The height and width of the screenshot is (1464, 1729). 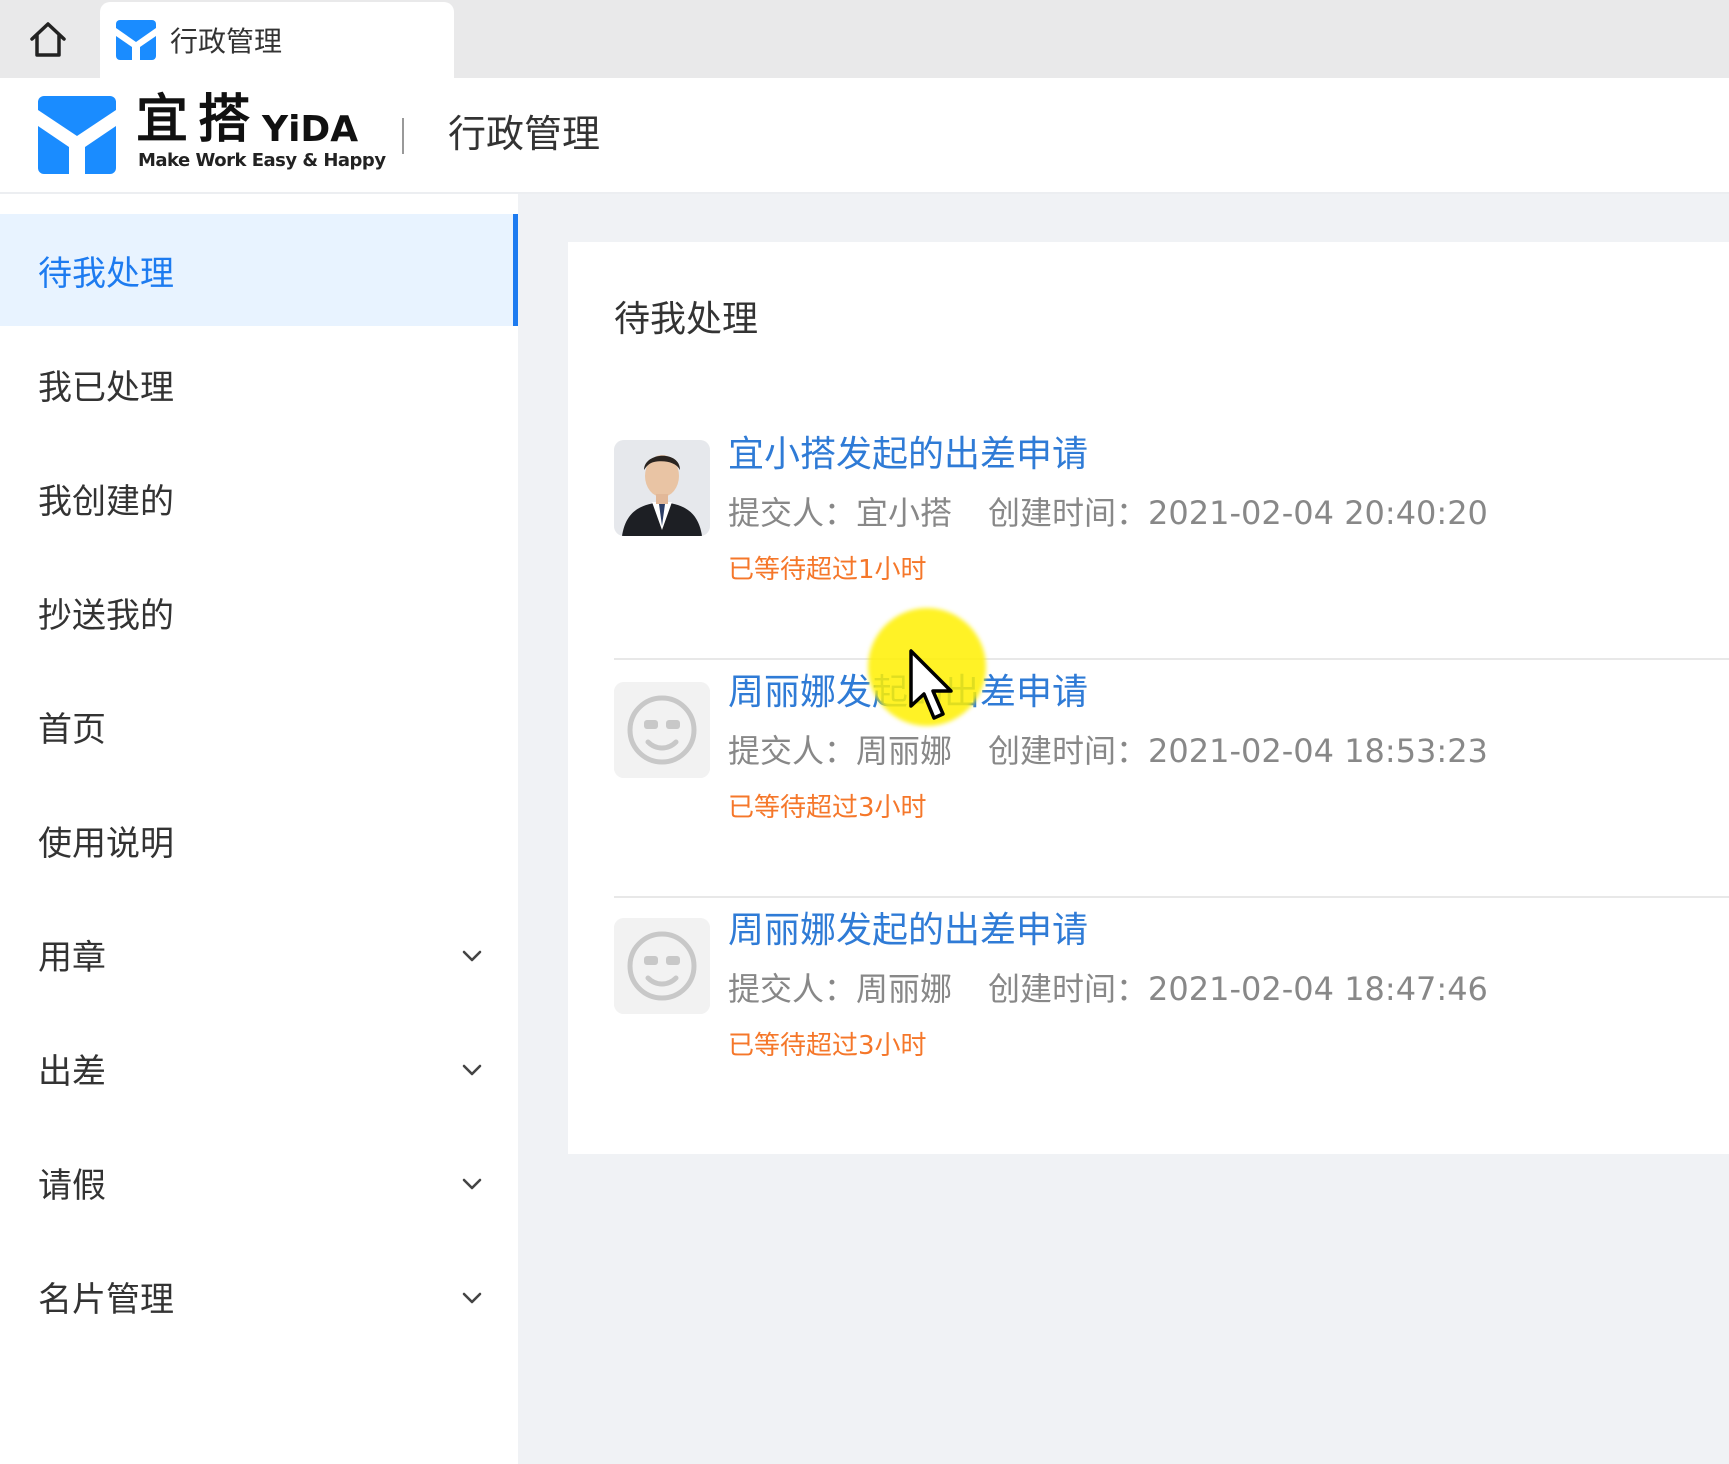 What do you see at coordinates (106, 1299) in the screenshot?
I see `sidebar-item-label: 名片管理` at bounding box center [106, 1299].